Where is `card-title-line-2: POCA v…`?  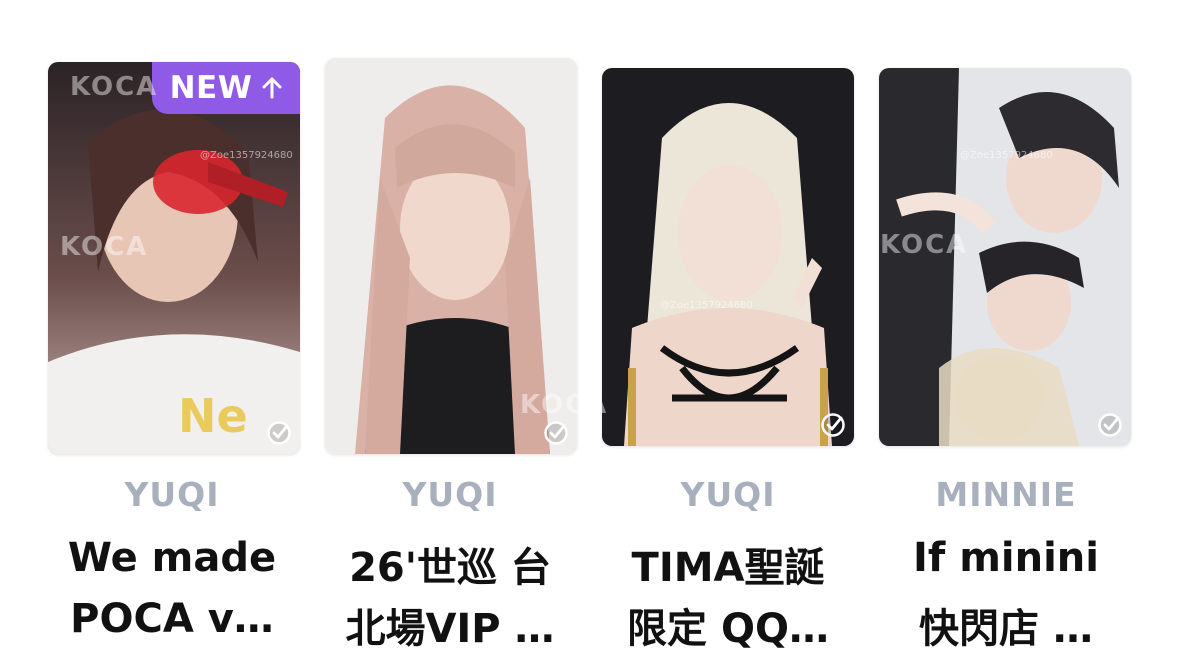 card-title-line-2: POCA v… is located at coordinates (172, 619).